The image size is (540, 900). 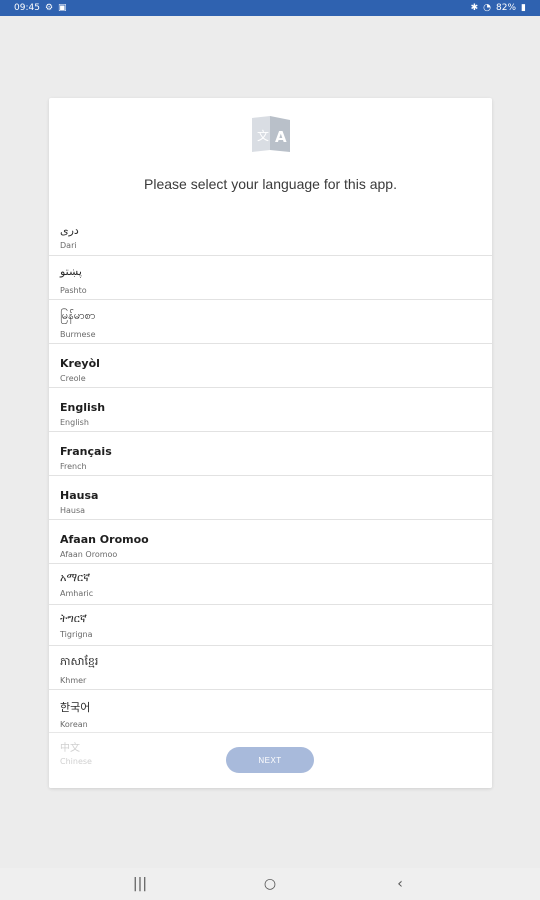 What do you see at coordinates (270, 711) in the screenshot?
I see `language-item-korean: 한국어 Korean` at bounding box center [270, 711].